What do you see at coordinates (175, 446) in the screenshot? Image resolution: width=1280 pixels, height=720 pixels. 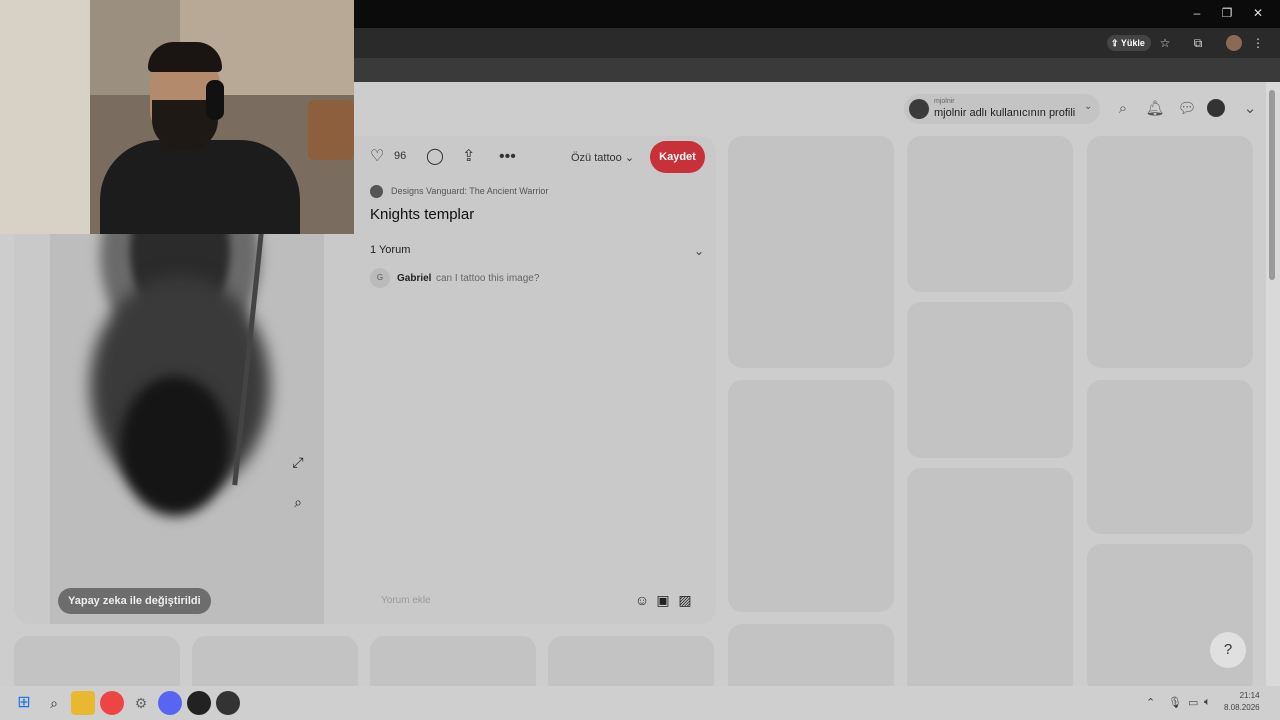 I see `ink-splash` at bounding box center [175, 446].